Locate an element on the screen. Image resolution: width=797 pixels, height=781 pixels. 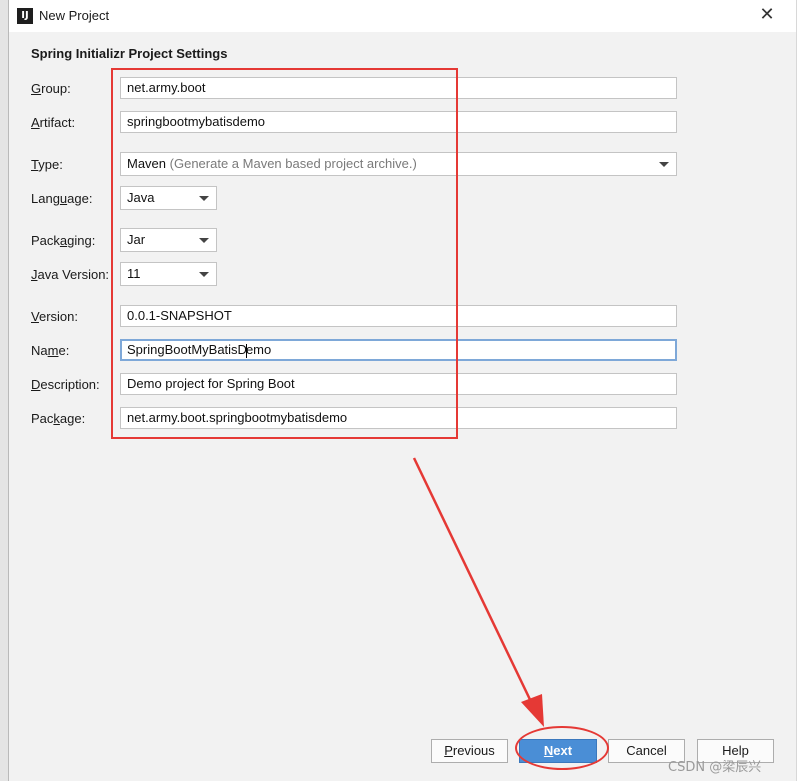
description-label: Description: is located at coordinates (65, 384).